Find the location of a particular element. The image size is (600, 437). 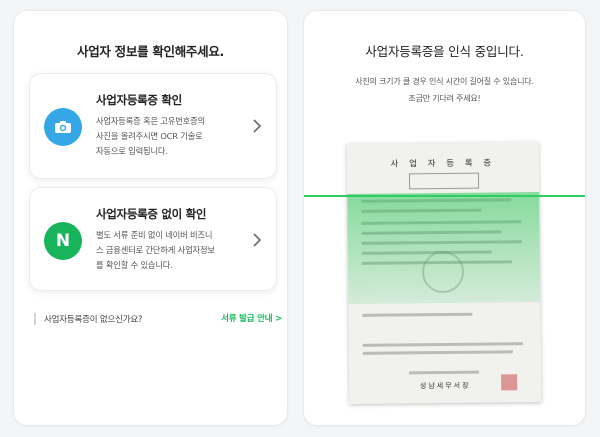

naver-n-icon: N is located at coordinates (63, 241).